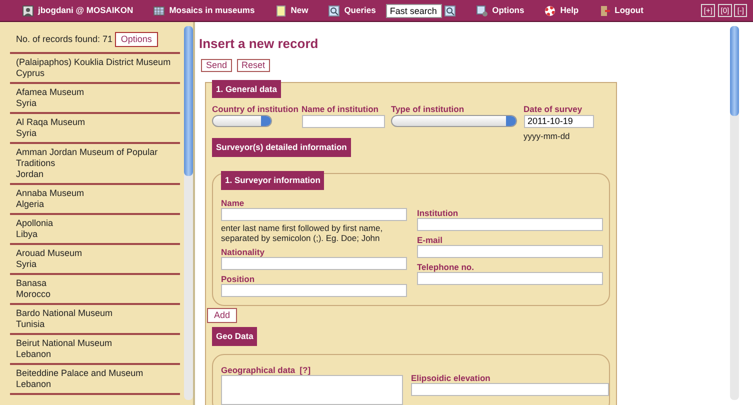 Image resolution: width=753 pixels, height=405 pixels. Describe the element at coordinates (281, 148) in the screenshot. I see `section-heading: Surveyor(s) detailed information` at that location.